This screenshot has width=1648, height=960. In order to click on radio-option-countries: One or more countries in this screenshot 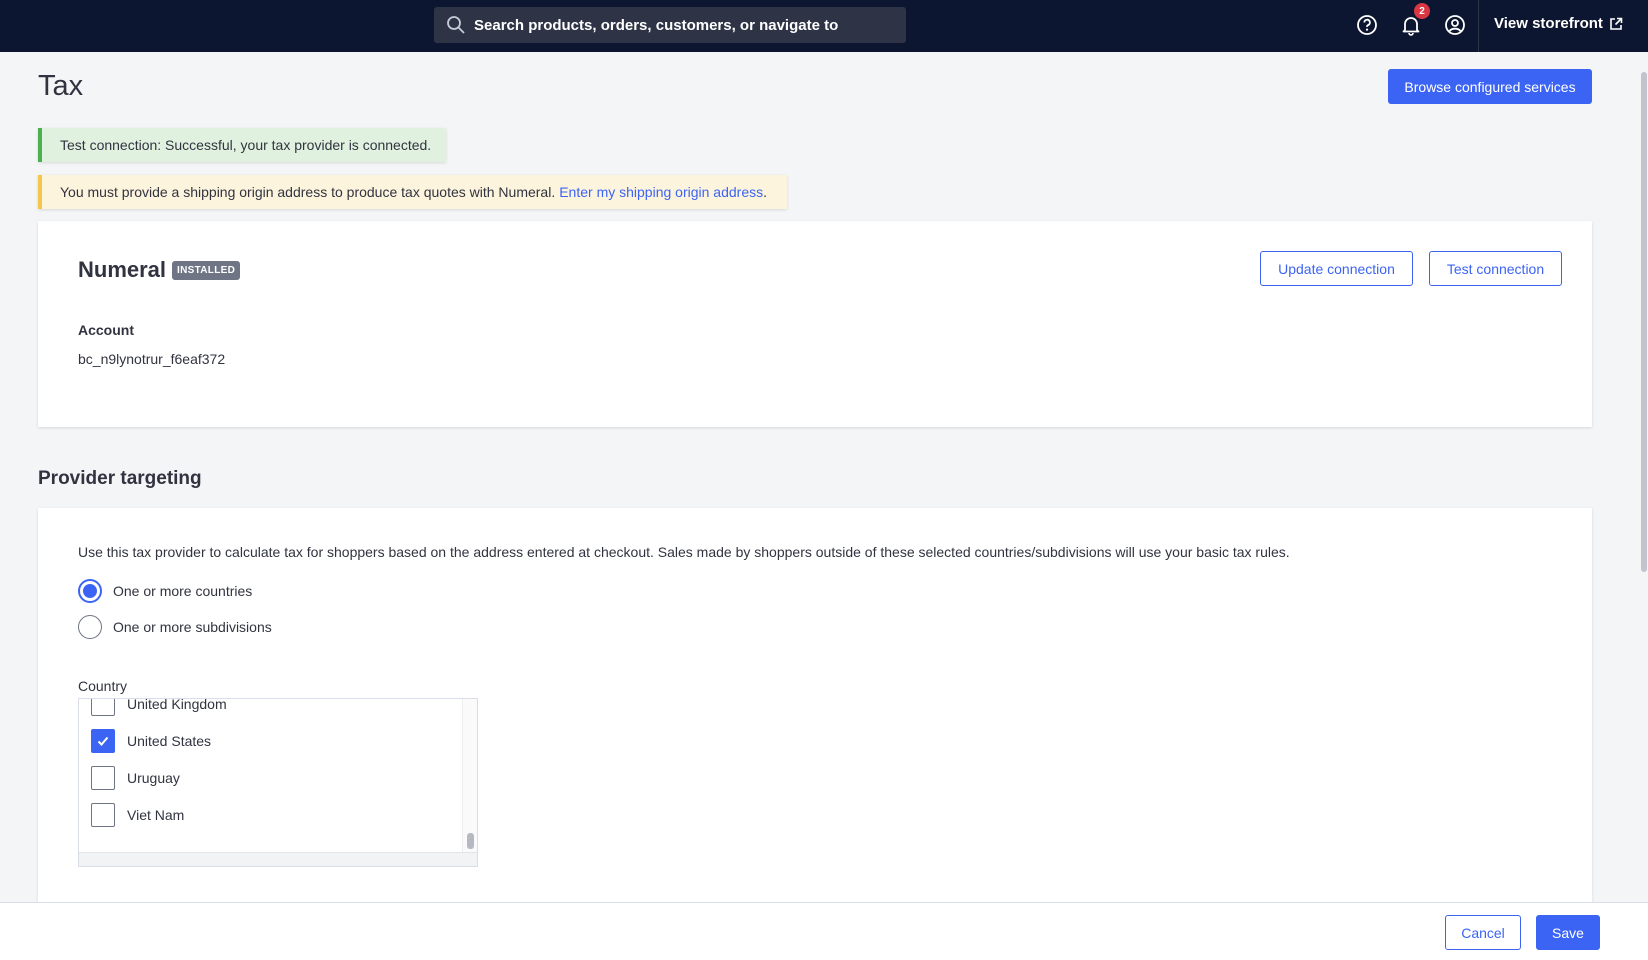, I will do `click(165, 591)`.